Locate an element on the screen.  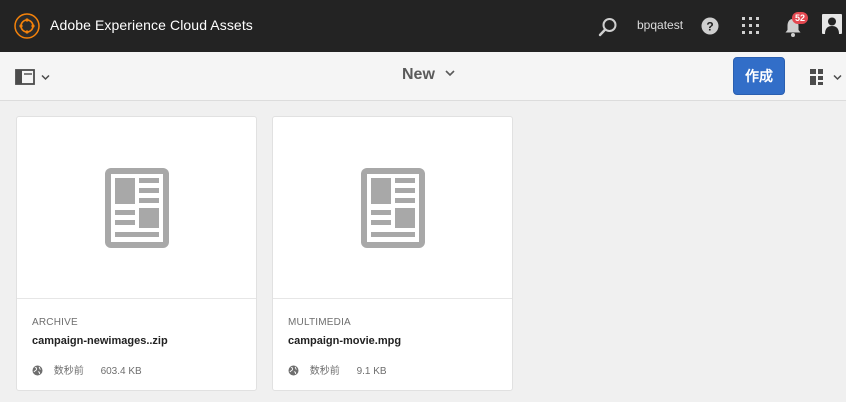
apps-grid-icon is located at coordinates (751, 26).